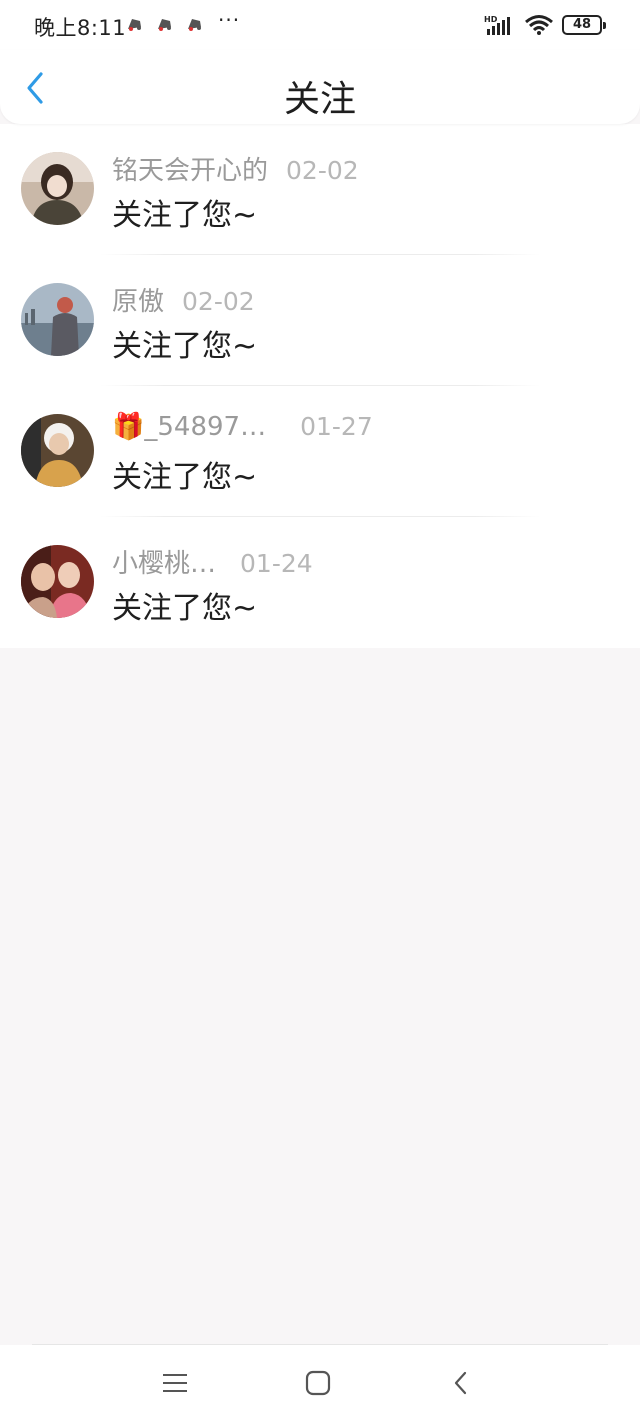 The image size is (640, 1422). Describe the element at coordinates (491, 19) in the screenshot. I see `network-label: HD` at that location.